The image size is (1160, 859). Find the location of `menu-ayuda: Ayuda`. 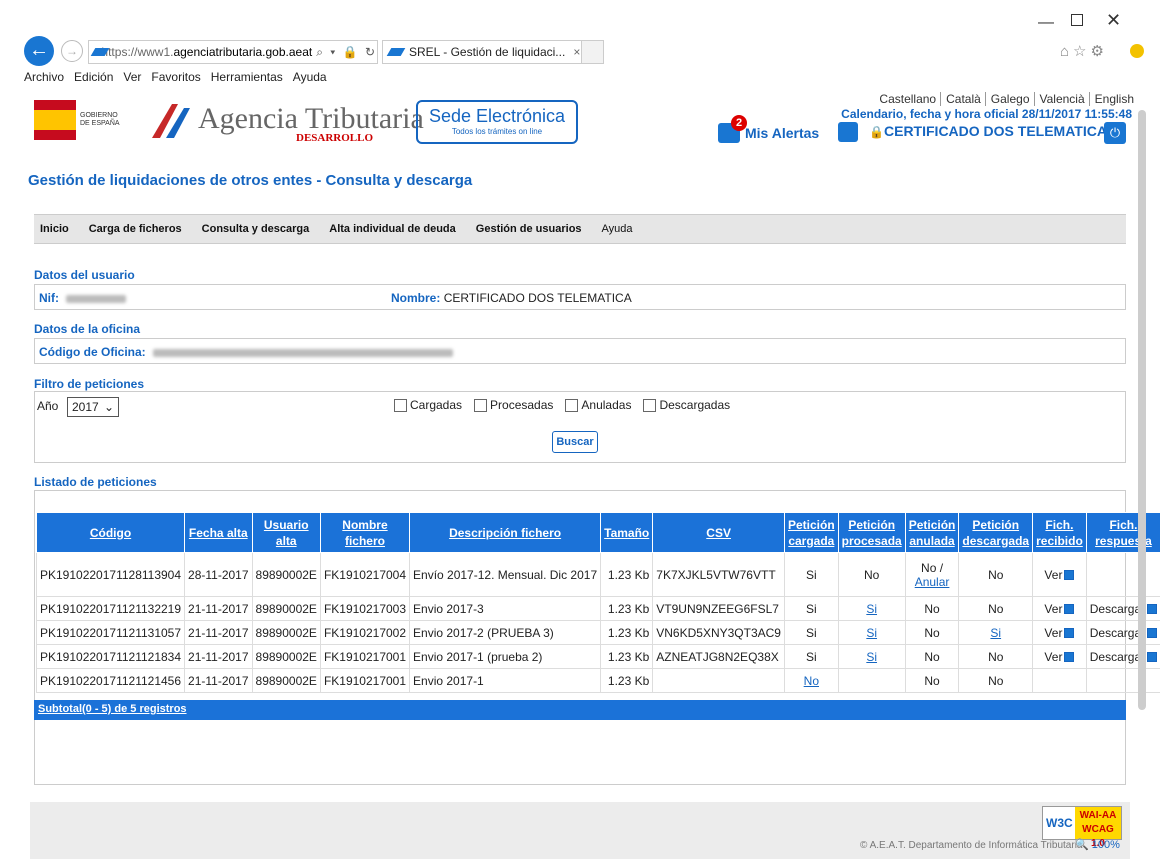

menu-ayuda: Ayuda is located at coordinates (310, 77).